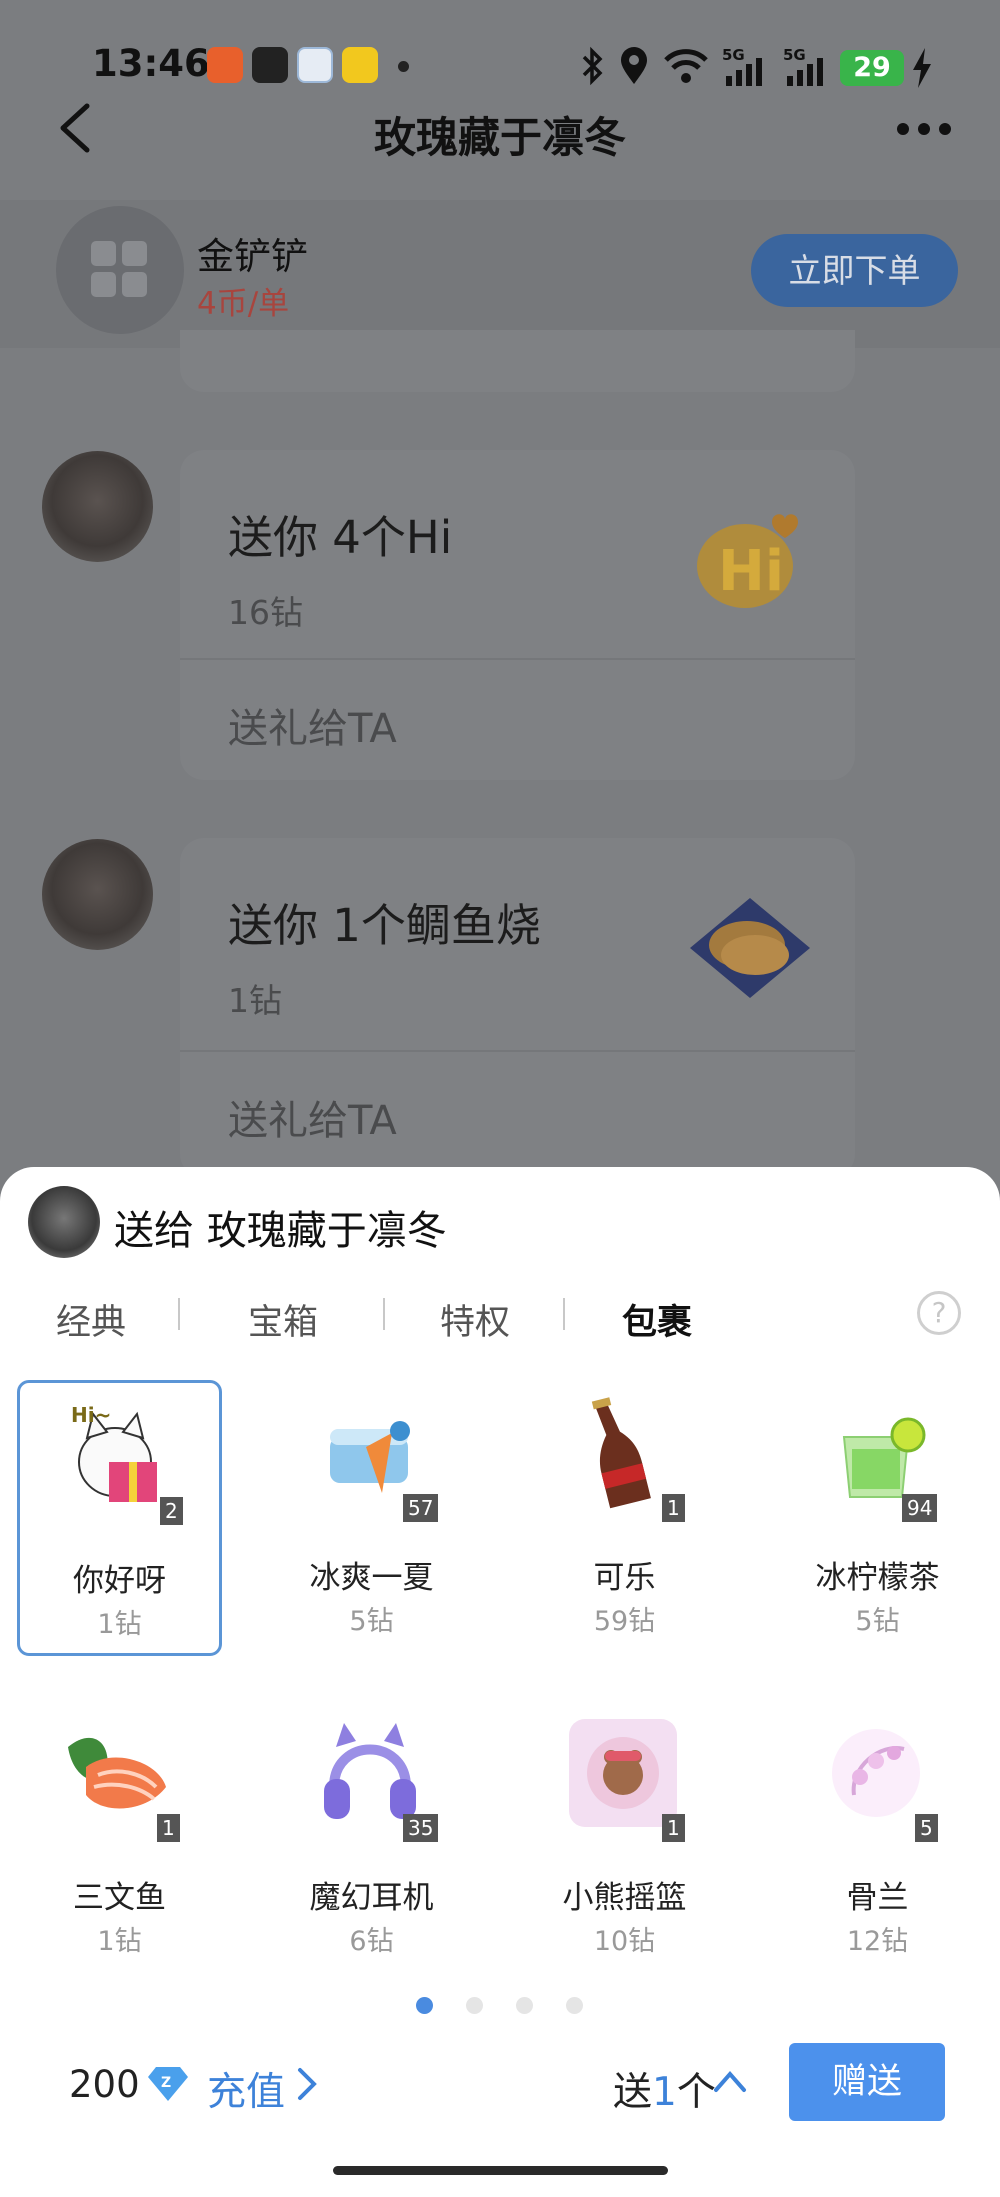 The width and height of the screenshot is (1000, 2197). I want to click on gift-message-price: 16钻, so click(265, 612).